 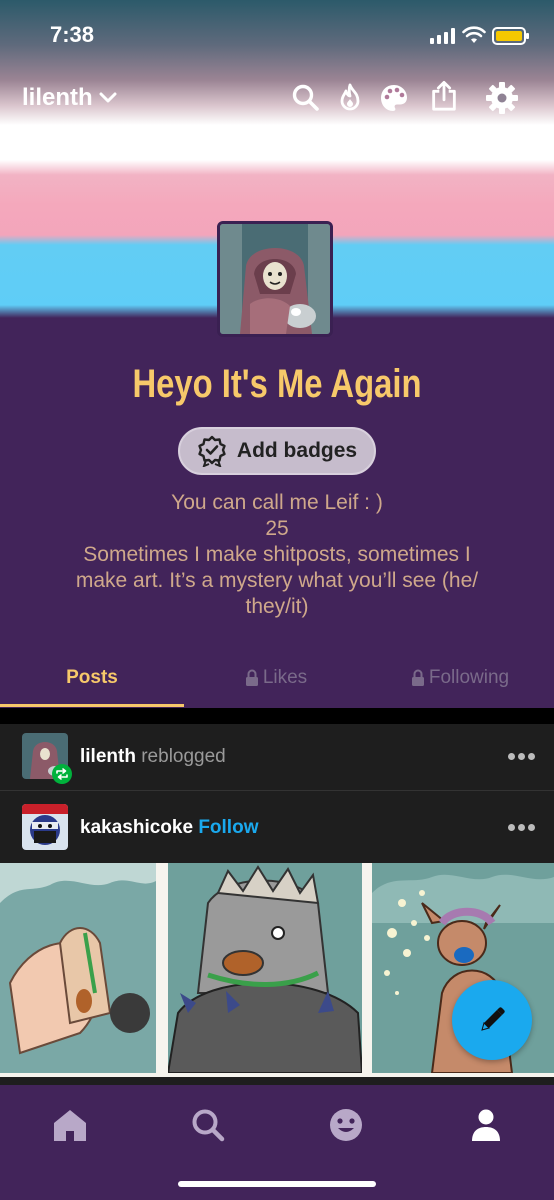 I want to click on compose-button, so click(x=492, y=1020).